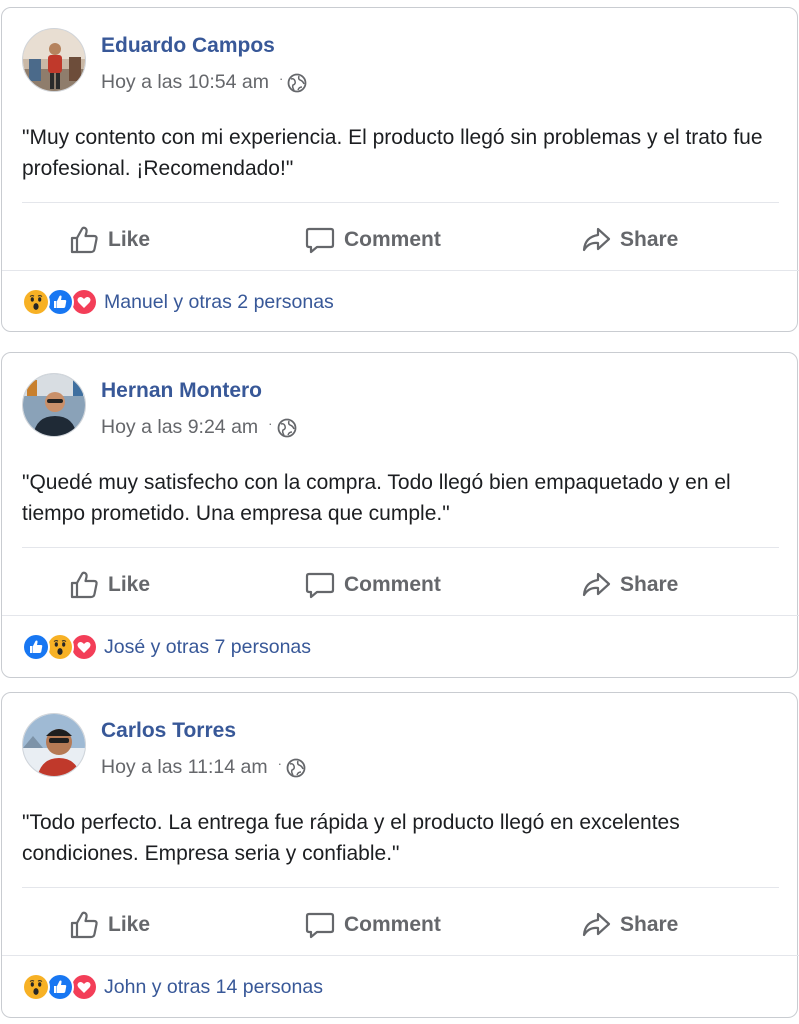 This screenshot has width=799, height=1024. What do you see at coordinates (402, 63) in the screenshot?
I see `post-header: Eduardo Campos Hoy a las 10:54 am ·` at bounding box center [402, 63].